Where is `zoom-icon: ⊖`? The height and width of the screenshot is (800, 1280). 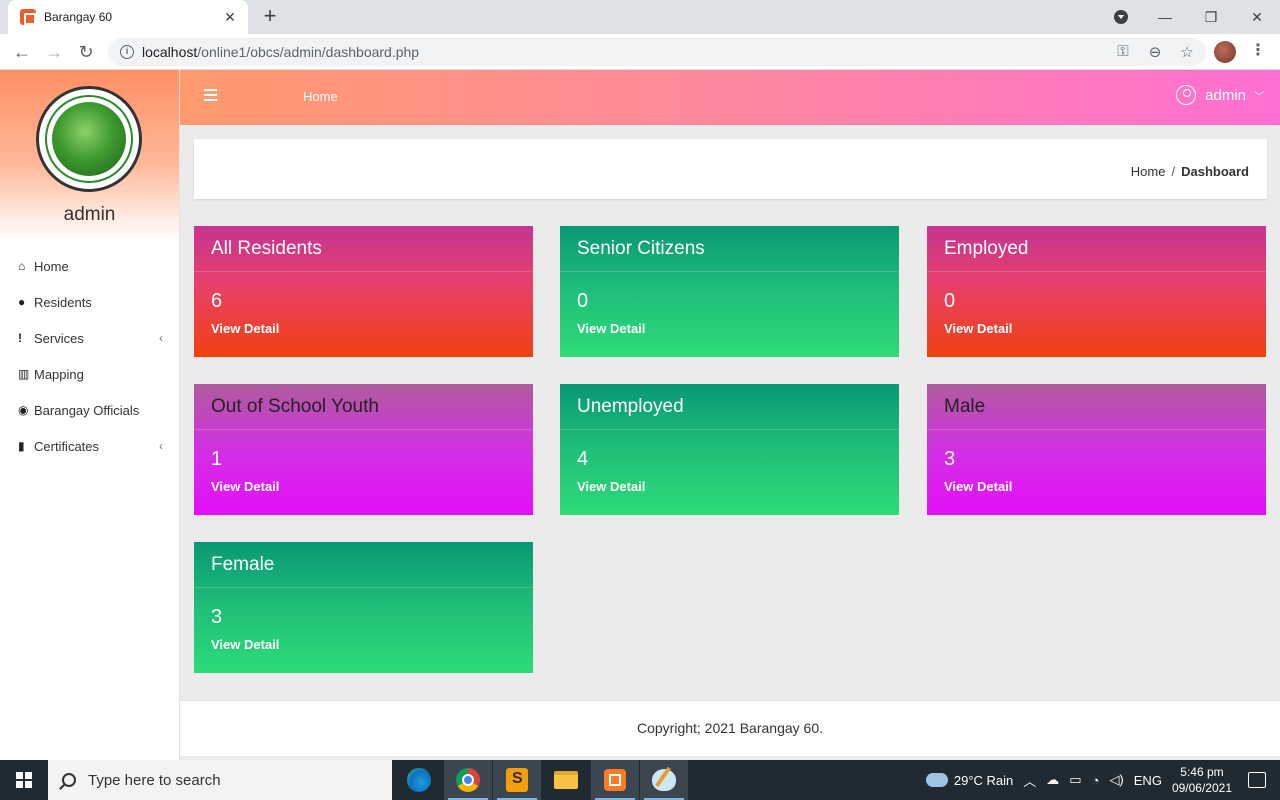 zoom-icon: ⊖ is located at coordinates (1155, 52).